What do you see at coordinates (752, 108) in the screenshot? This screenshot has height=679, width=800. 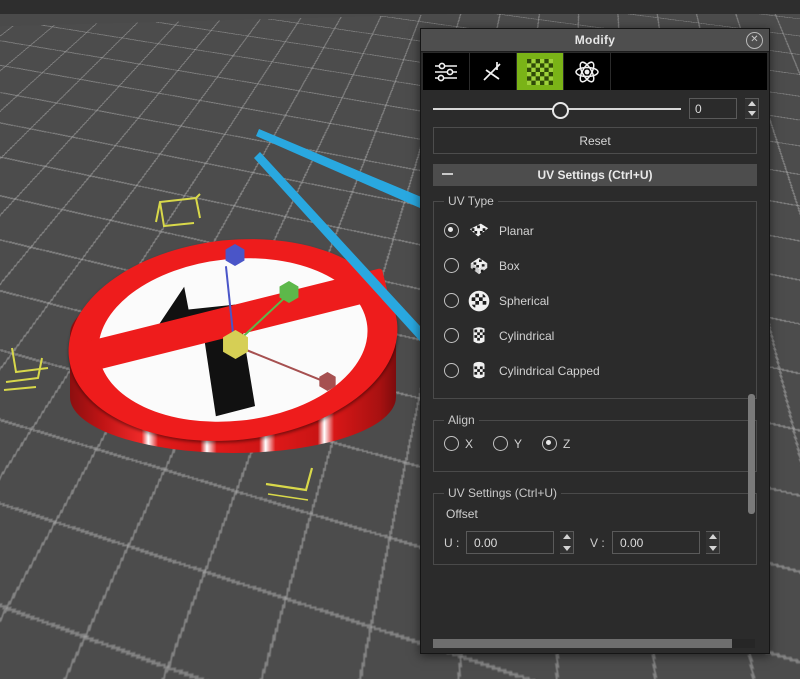 I see `value-stepper` at bounding box center [752, 108].